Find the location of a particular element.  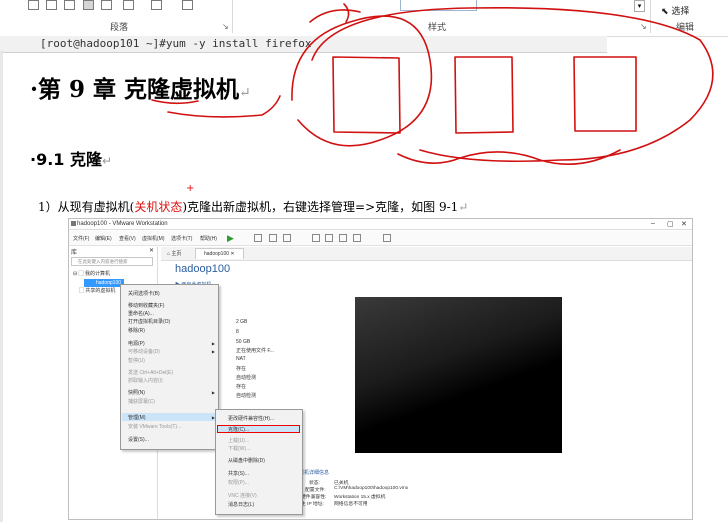

vm-name-heading: hadoop100 is located at coordinates (203, 269).